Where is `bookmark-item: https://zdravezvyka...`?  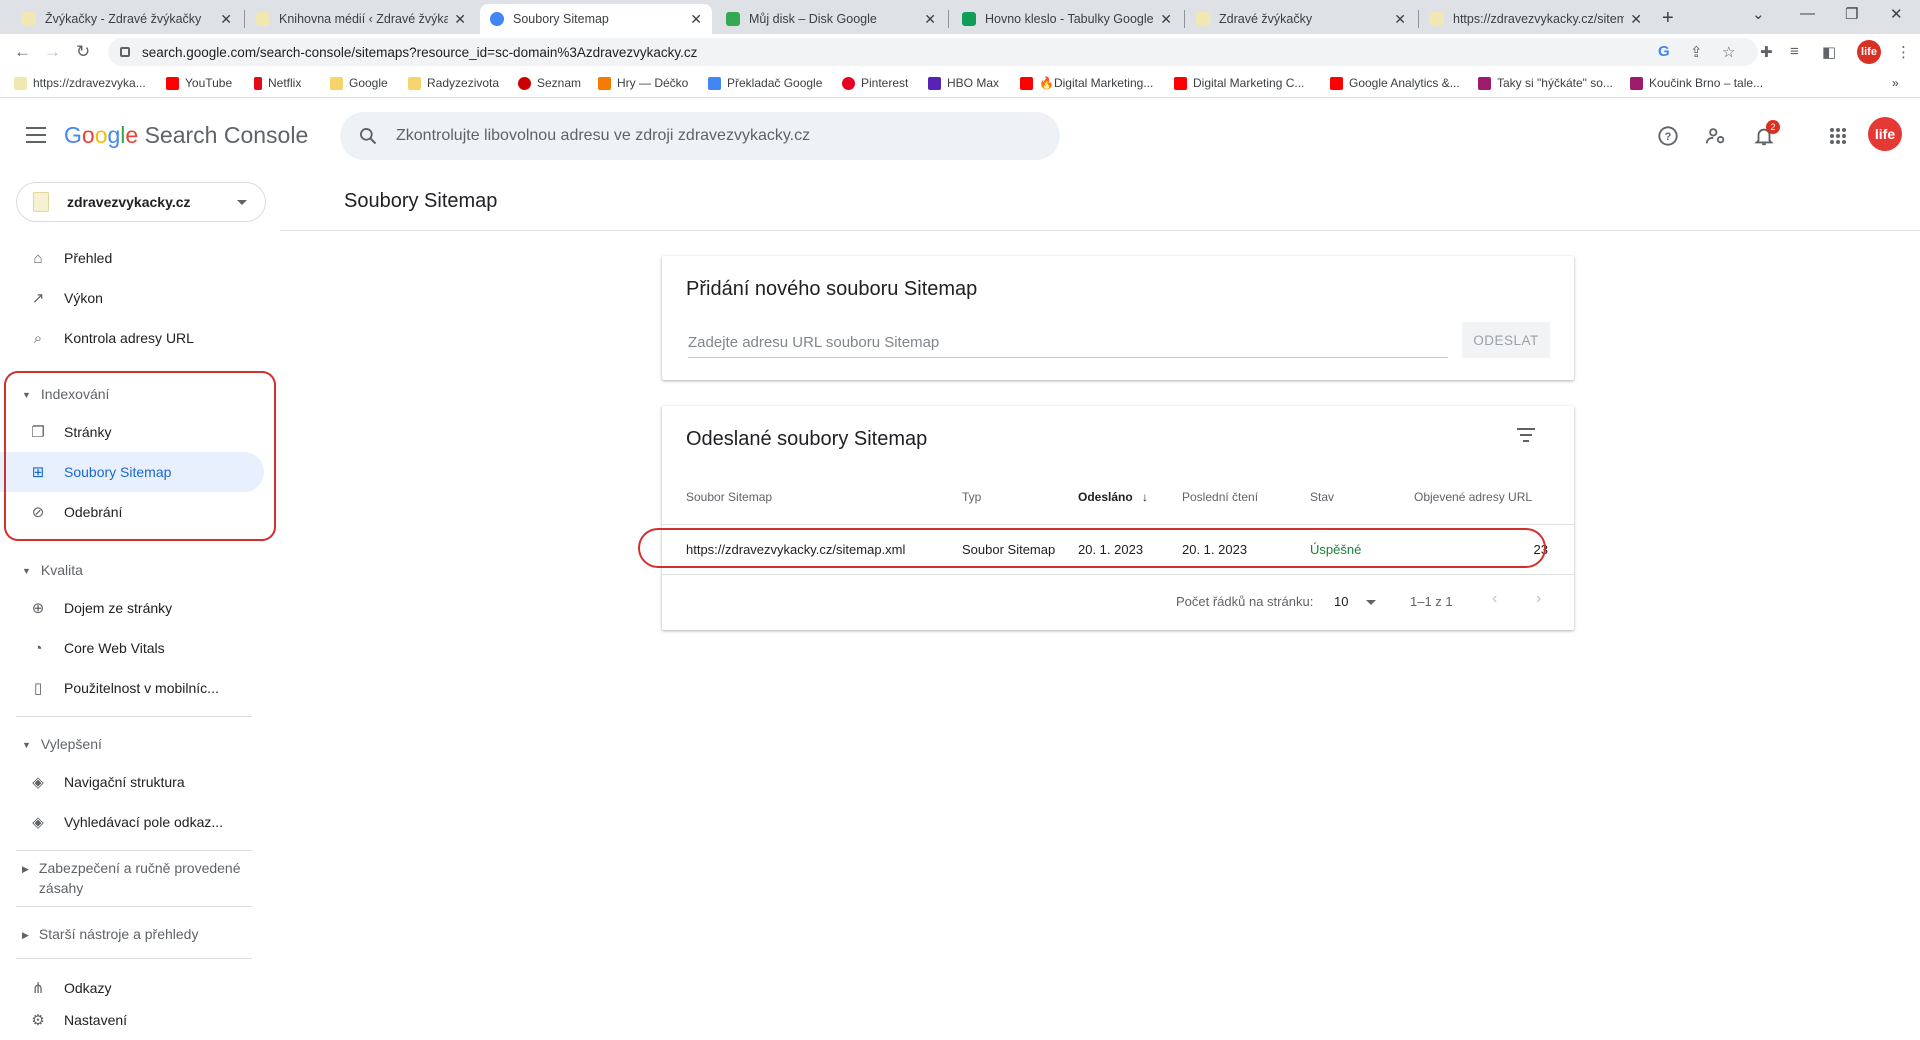 bookmark-item: https://zdravezvyka... is located at coordinates (80, 83).